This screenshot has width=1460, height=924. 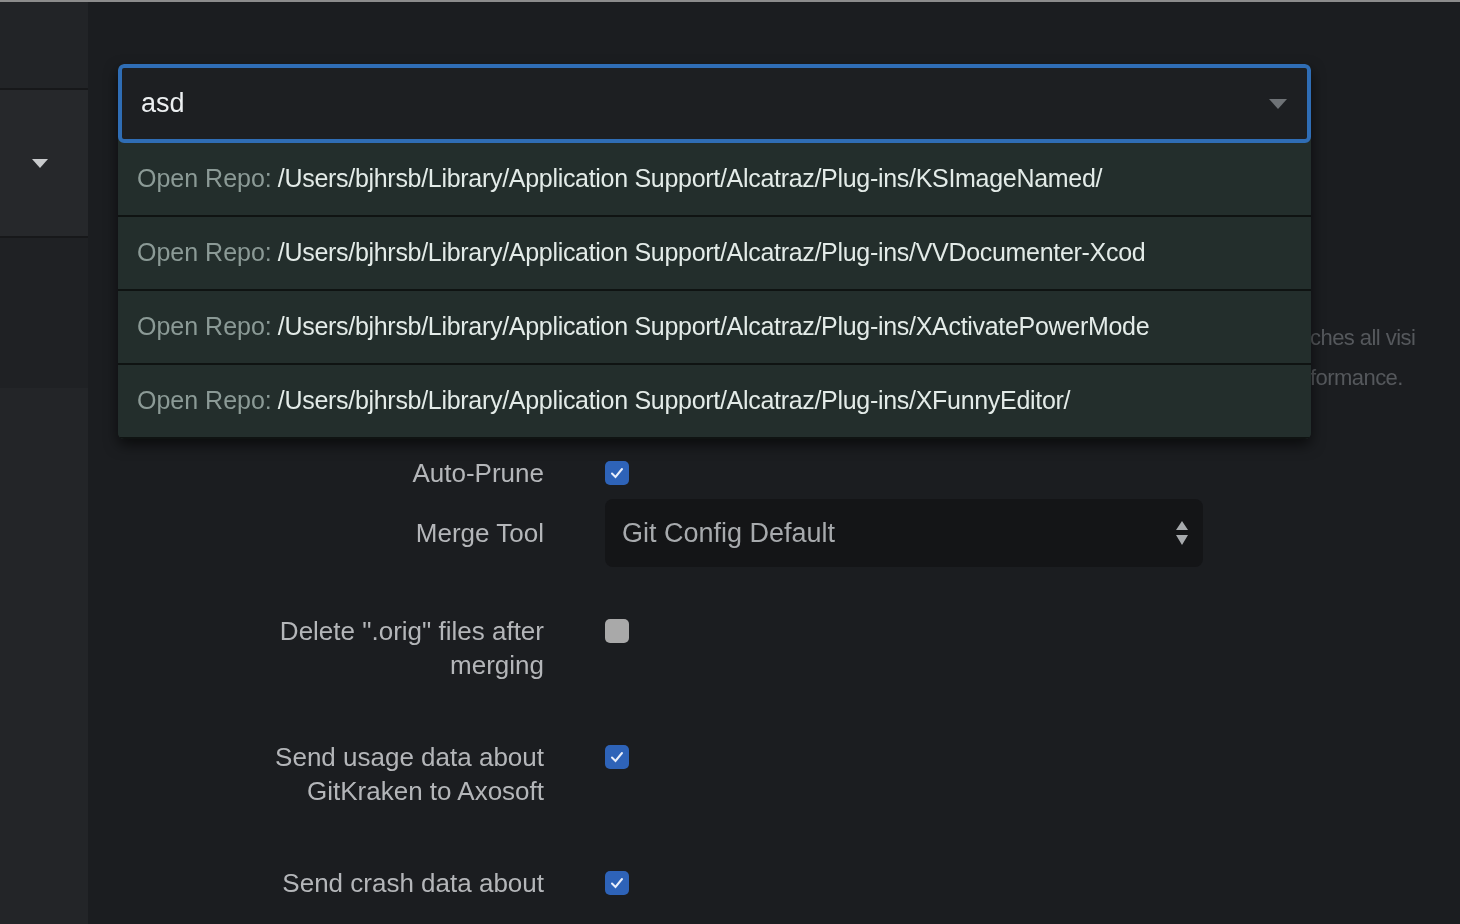 I want to click on dropdown-item: Open Repo: /Users/bjhrsb/Library/Application Support/Alcatraz/Plug-ins/KSImageNamed/, so click(x=714, y=180).